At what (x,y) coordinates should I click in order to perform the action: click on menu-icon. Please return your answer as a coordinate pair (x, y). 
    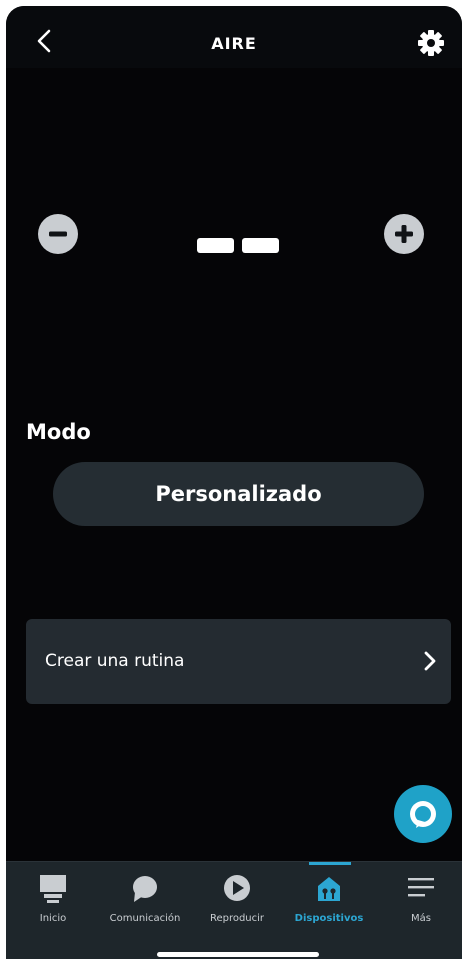
    Looking at the image, I should click on (421, 887).